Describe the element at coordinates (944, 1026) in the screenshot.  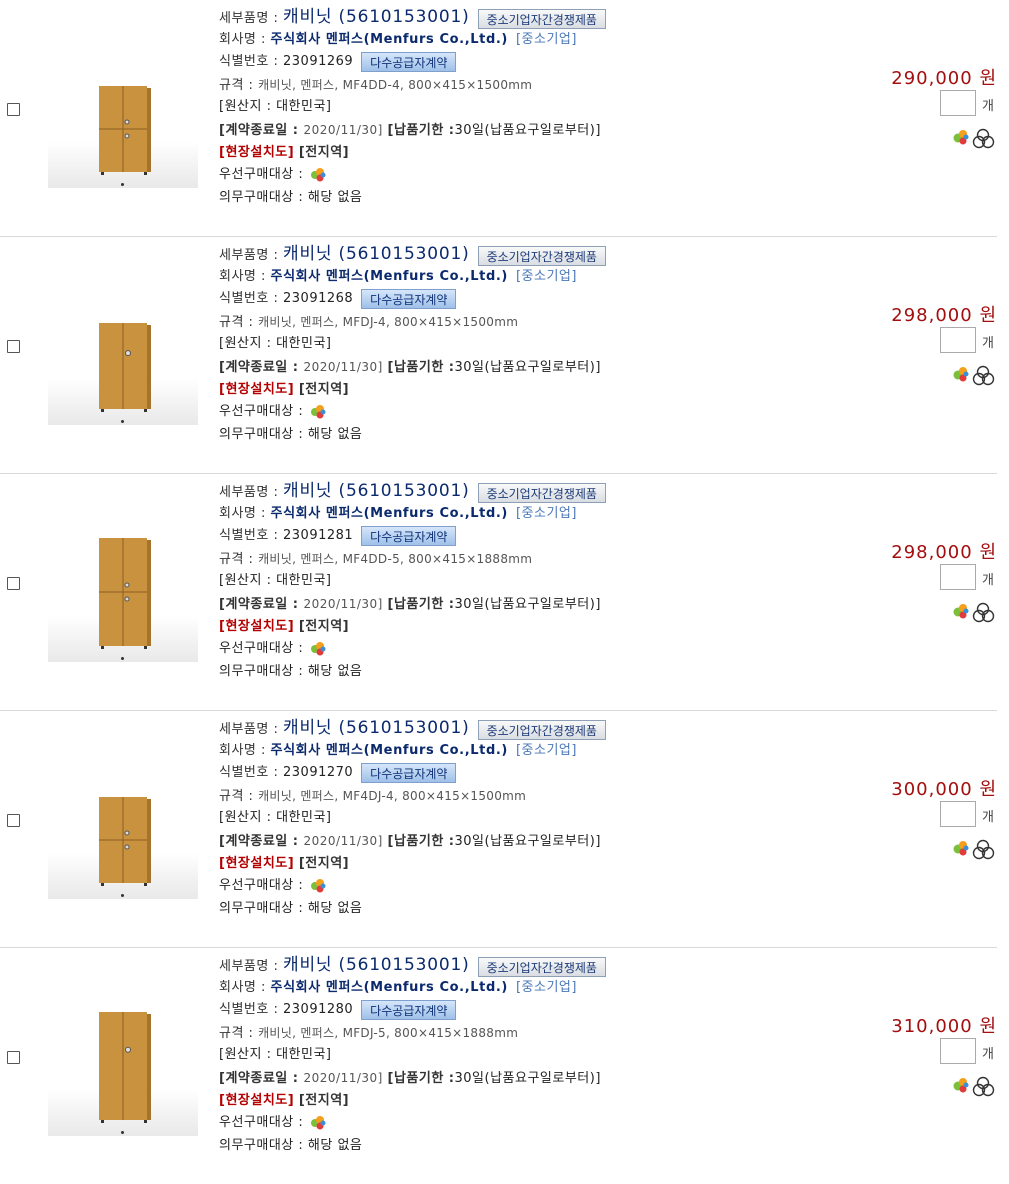
I see `price: 310,000 원` at that location.